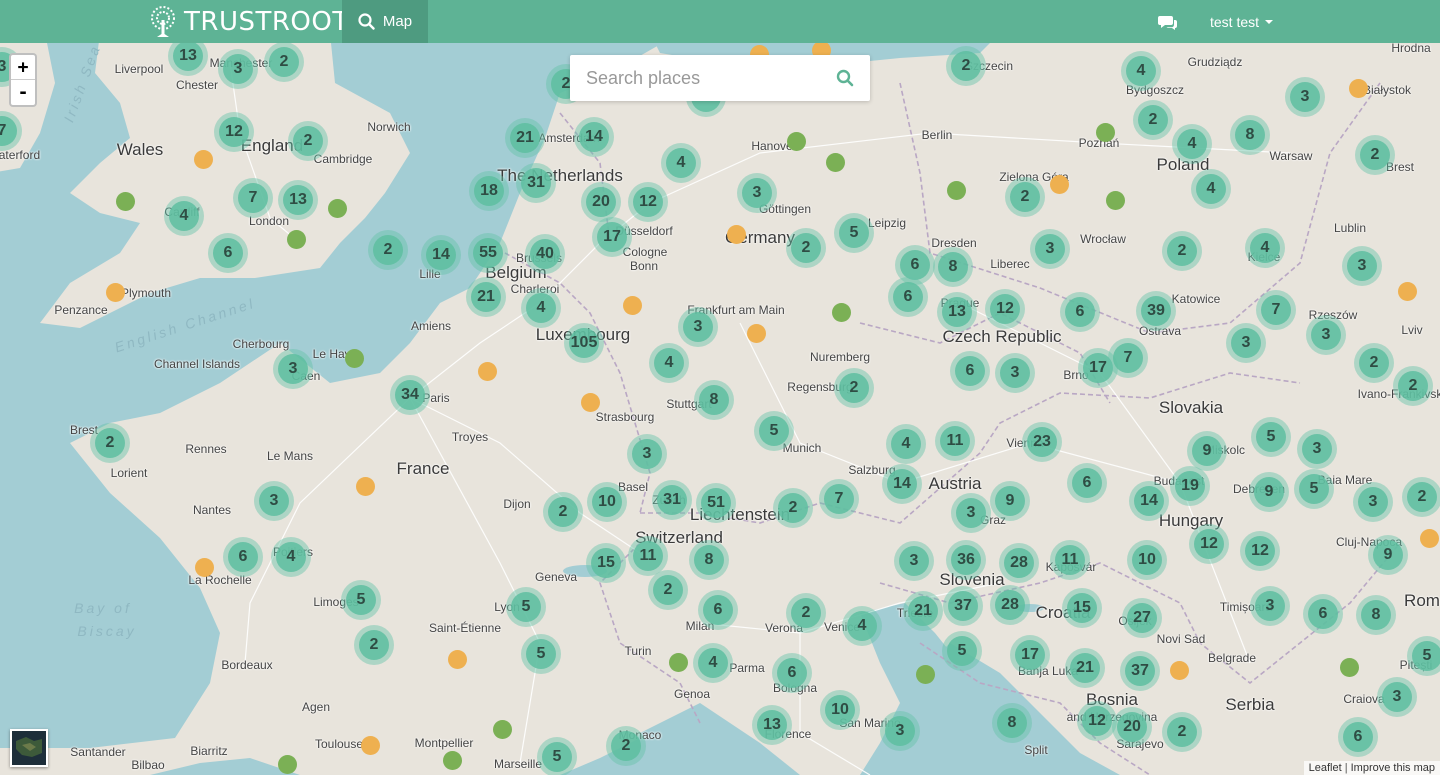 This screenshot has width=1440, height=775. What do you see at coordinates (1242, 21) in the screenshot?
I see `user-menu: test test` at bounding box center [1242, 21].